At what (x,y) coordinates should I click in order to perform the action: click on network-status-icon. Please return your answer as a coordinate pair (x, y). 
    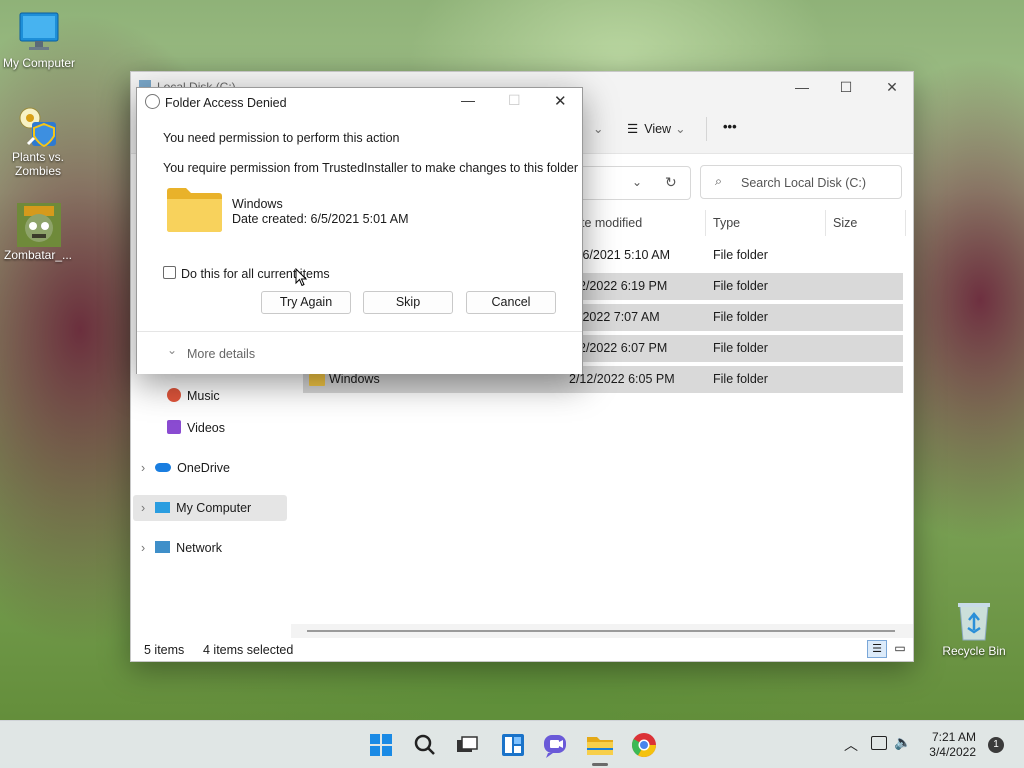
    Looking at the image, I should click on (879, 743).